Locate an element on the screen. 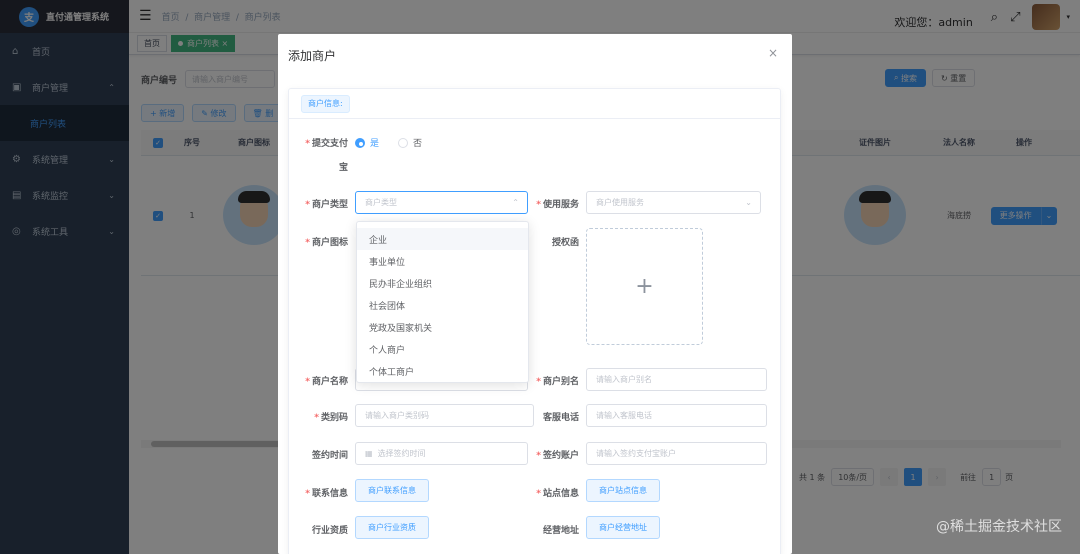 Image resolution: width=1080 pixels, height=554 pixels. chevron-up-icon: ⌃ is located at coordinates (515, 202).